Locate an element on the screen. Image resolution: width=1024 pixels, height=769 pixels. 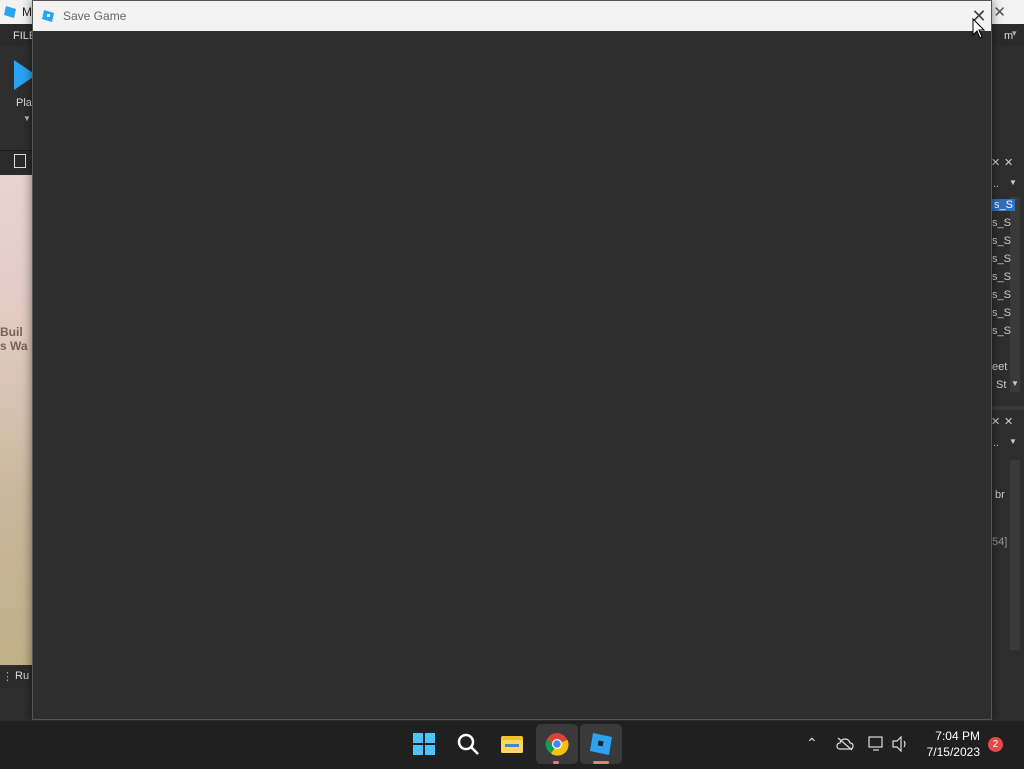
explorer-item: eet is located at coordinates (999, 367).